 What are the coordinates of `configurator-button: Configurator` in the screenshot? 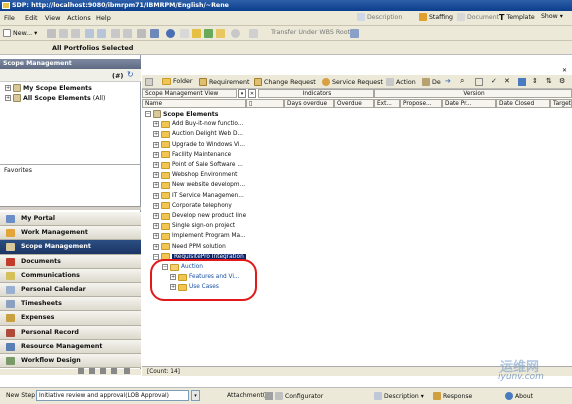 It's located at (299, 396).